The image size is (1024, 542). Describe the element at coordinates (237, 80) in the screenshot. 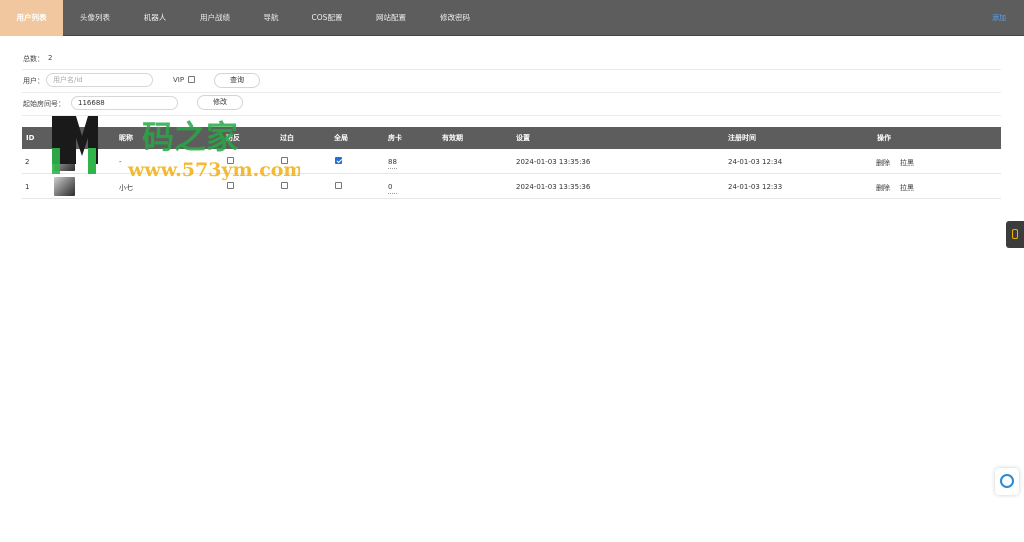

I see `search-button: 查询` at that location.